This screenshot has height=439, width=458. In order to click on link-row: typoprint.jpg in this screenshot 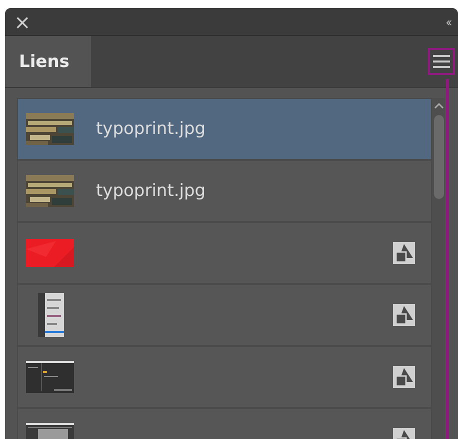, I will do `click(224, 130)`.